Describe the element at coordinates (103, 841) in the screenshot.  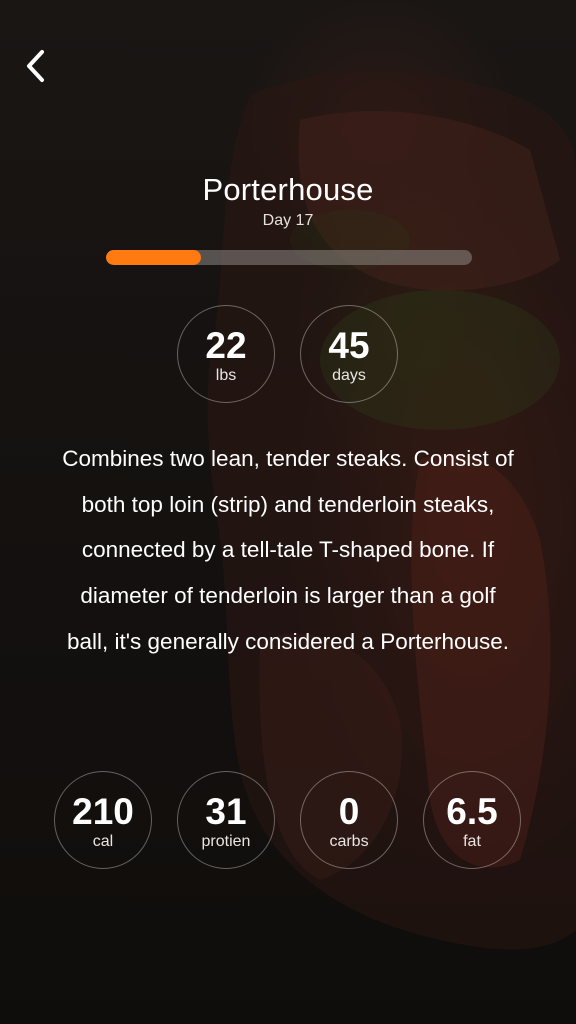
I see `nutrition-unit: cal` at that location.